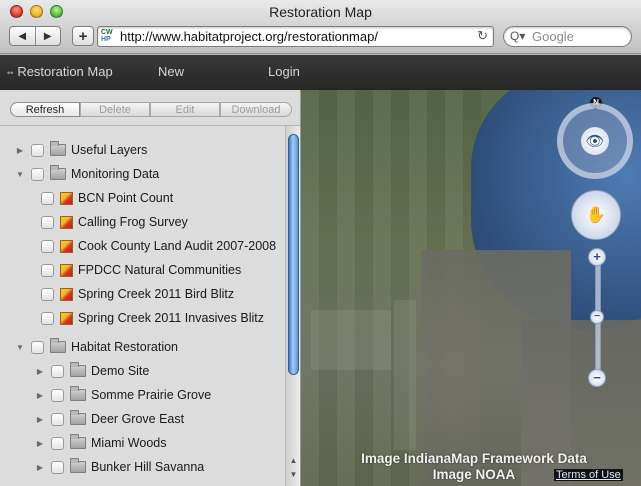 The height and width of the screenshot is (486, 641). I want to click on download-button: Download, so click(256, 109).